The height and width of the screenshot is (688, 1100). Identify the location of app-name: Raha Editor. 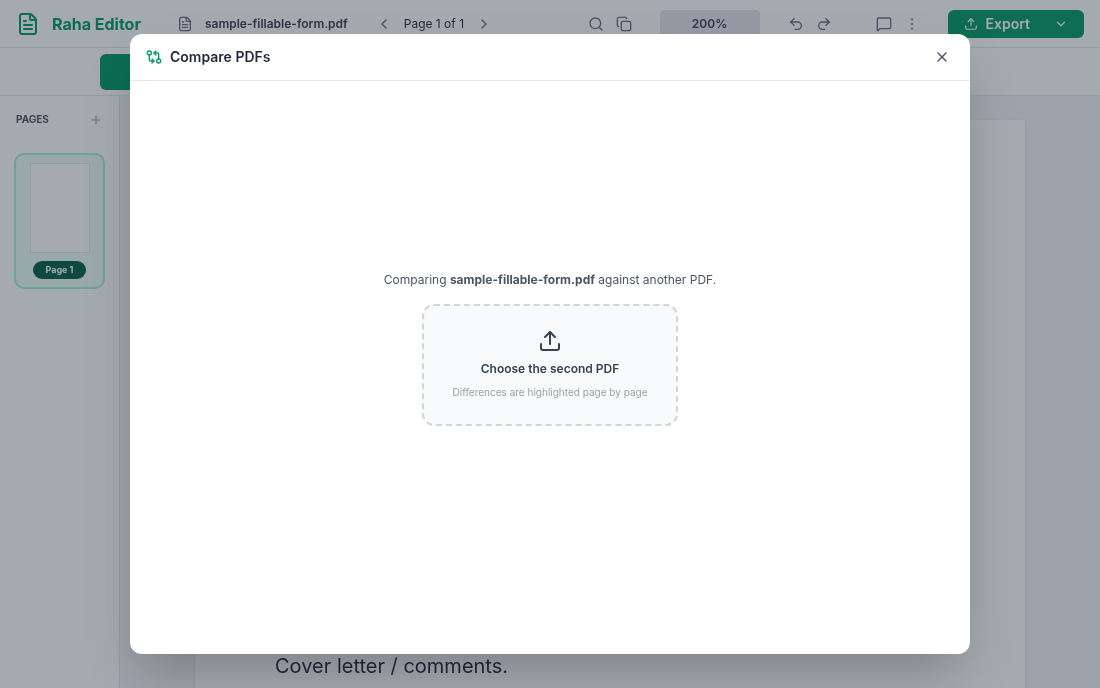
(96, 24).